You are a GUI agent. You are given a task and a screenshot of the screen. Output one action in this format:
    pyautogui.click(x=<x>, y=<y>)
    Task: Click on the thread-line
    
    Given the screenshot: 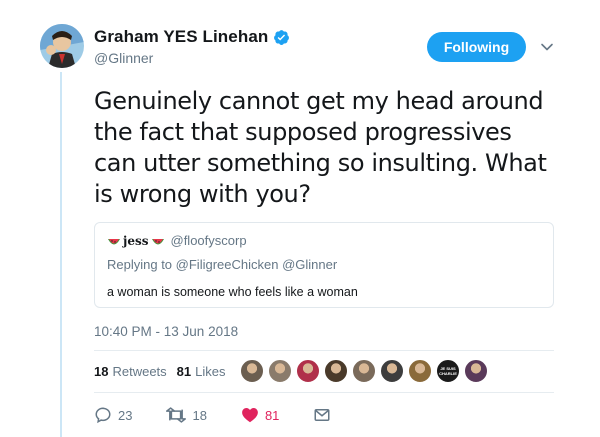 What is the action you would take?
    pyautogui.click(x=61, y=254)
    